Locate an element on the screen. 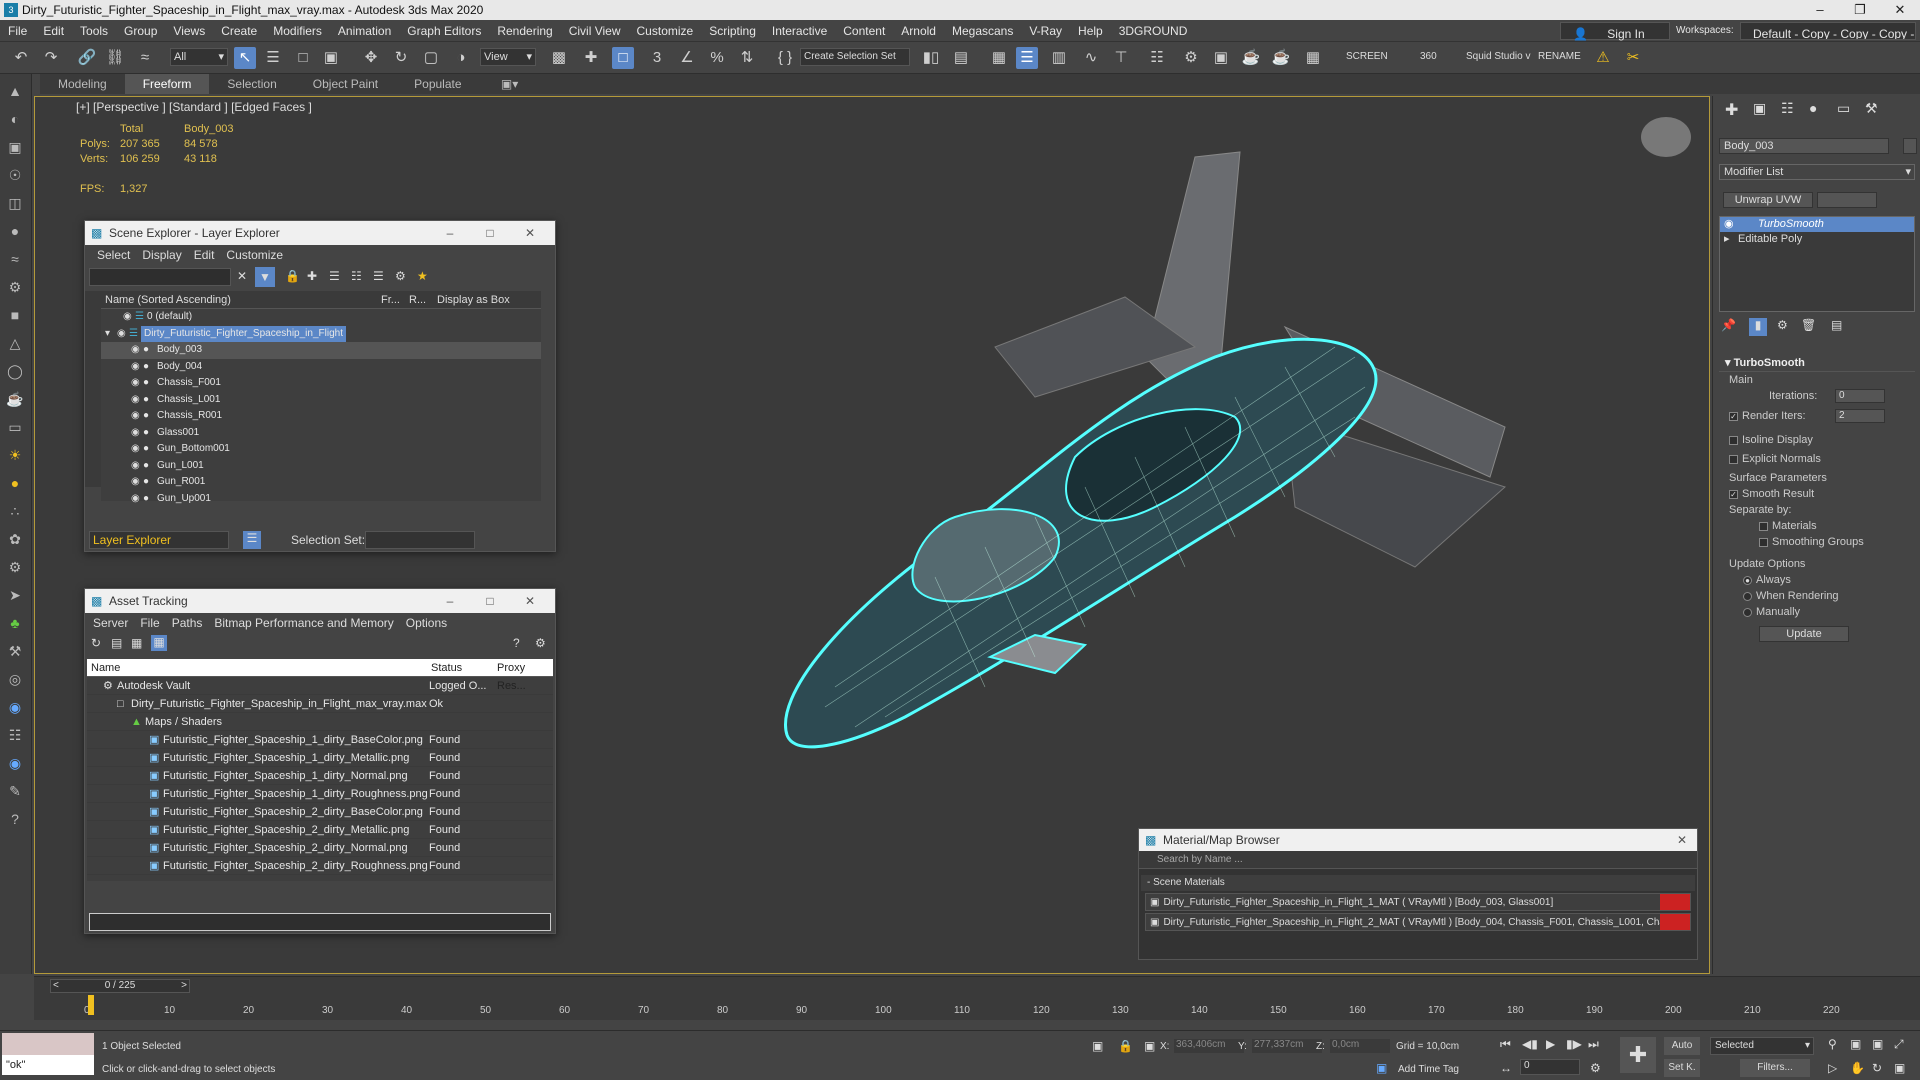 The height and width of the screenshot is (1080, 1920). unwrap-uvw-button: Unwrap UVW is located at coordinates (1768, 200).